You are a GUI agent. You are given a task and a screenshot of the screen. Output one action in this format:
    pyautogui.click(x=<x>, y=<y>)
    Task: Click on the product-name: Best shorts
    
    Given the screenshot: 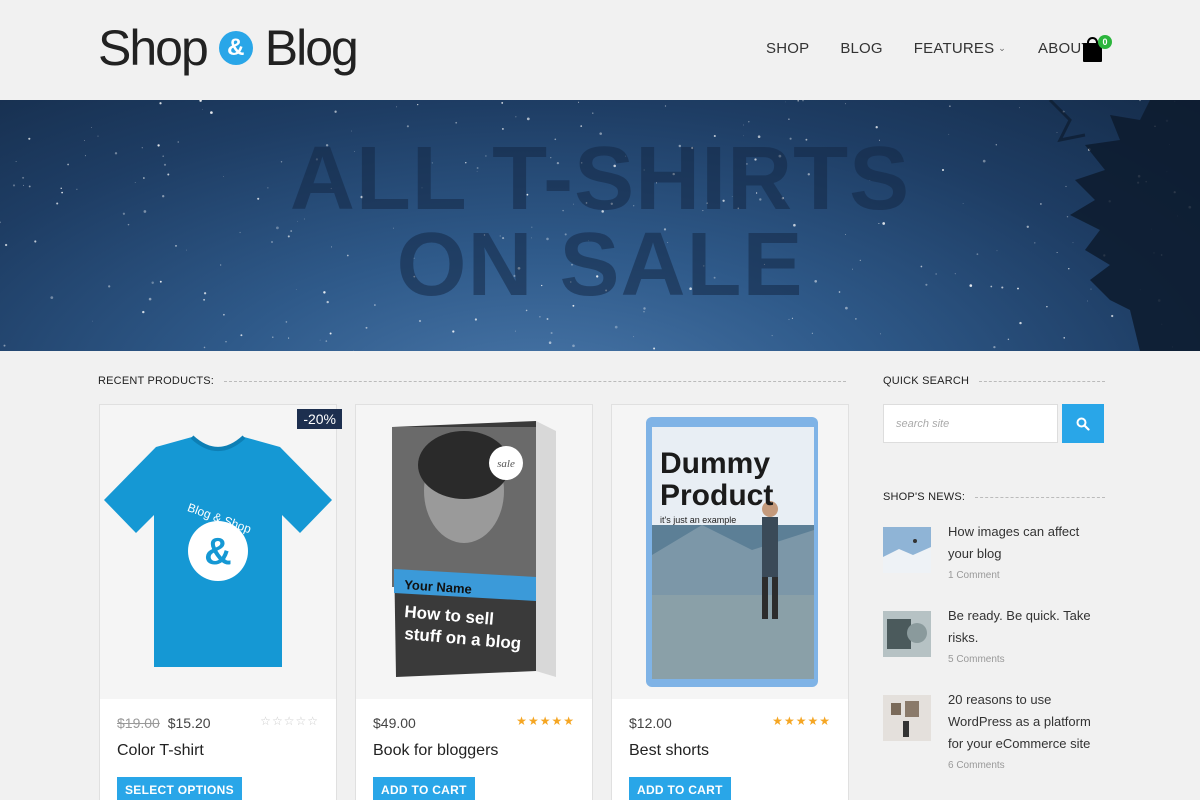 What is the action you would take?
    pyautogui.click(x=669, y=751)
    